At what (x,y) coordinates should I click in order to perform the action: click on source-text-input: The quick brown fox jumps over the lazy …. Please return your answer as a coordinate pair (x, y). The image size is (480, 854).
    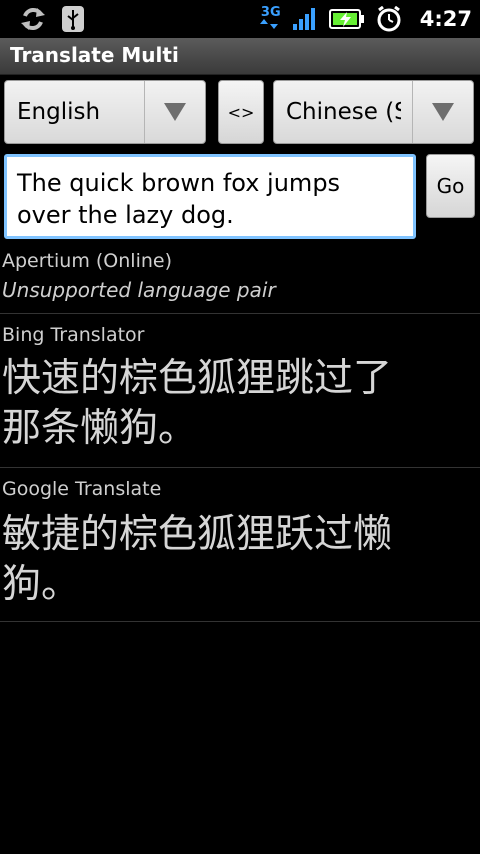
    Looking at the image, I should click on (210, 196).